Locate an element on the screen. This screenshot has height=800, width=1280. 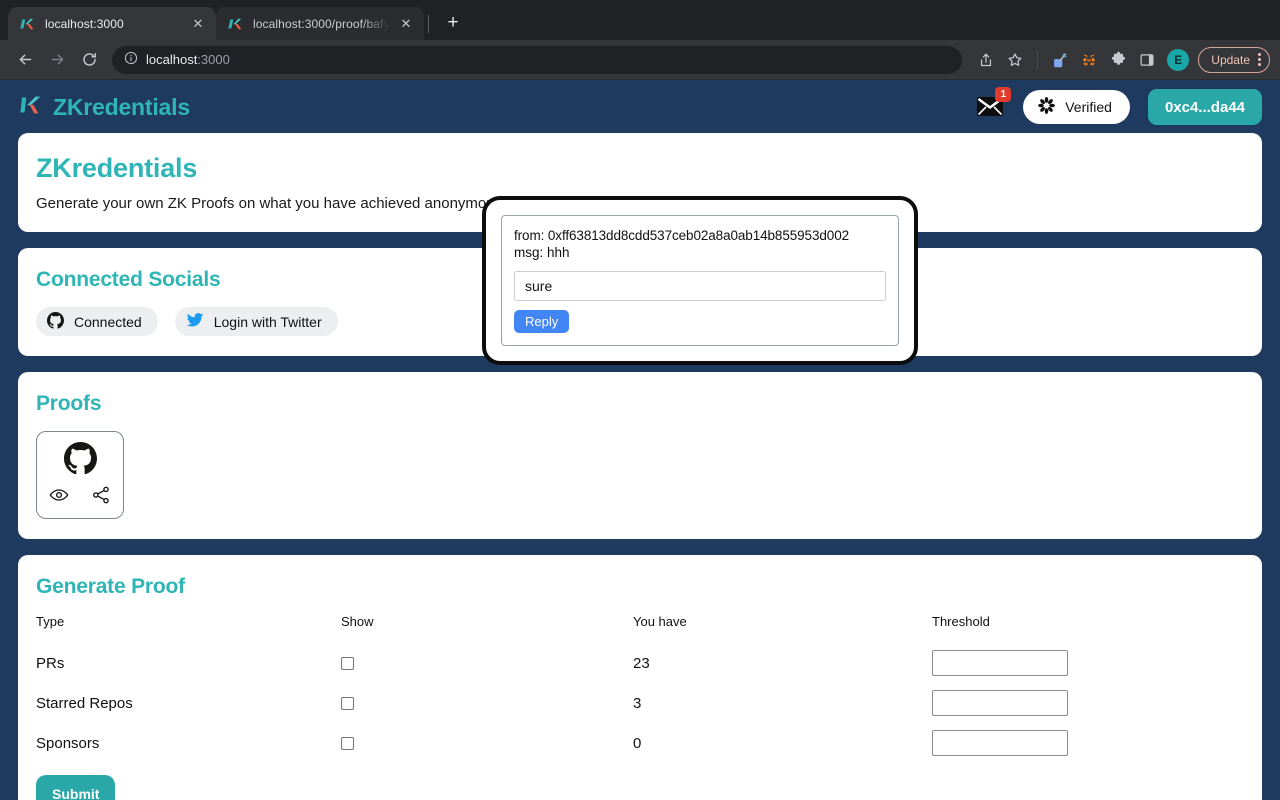
worldcoin-sparkle-icon is located at coordinates (1046, 107).